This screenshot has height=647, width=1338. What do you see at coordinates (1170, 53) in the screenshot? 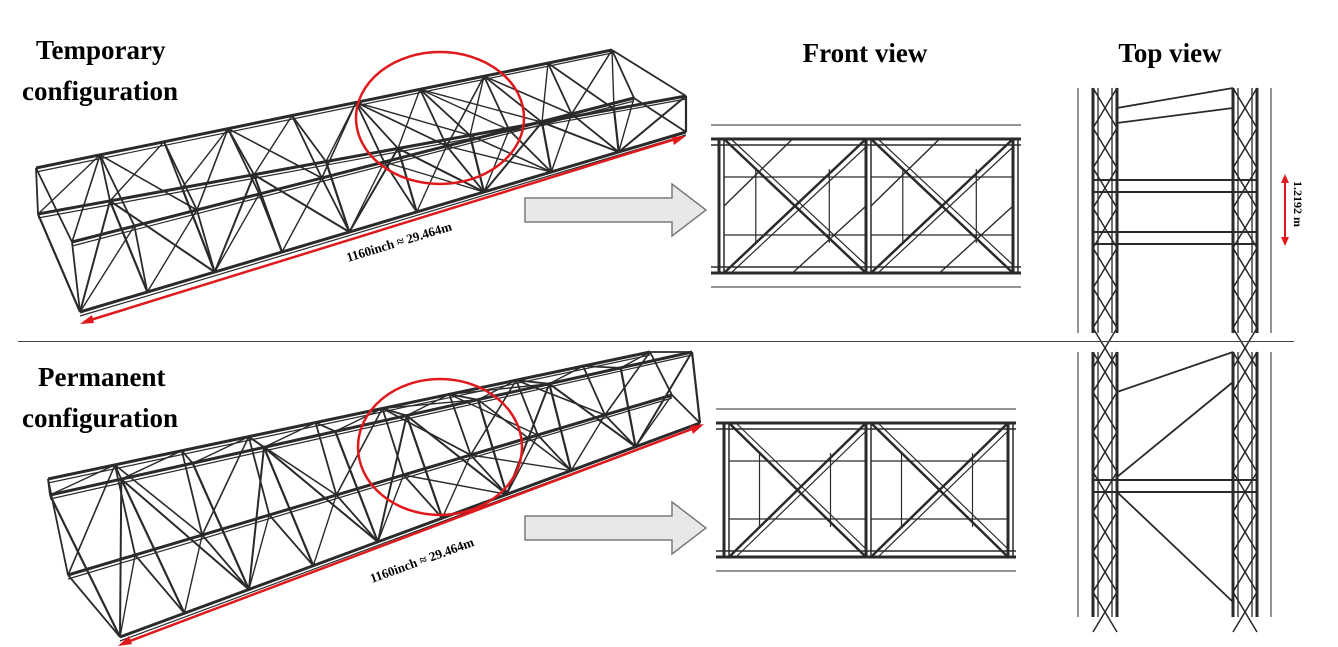
I see `top-view-title: Top view` at bounding box center [1170, 53].